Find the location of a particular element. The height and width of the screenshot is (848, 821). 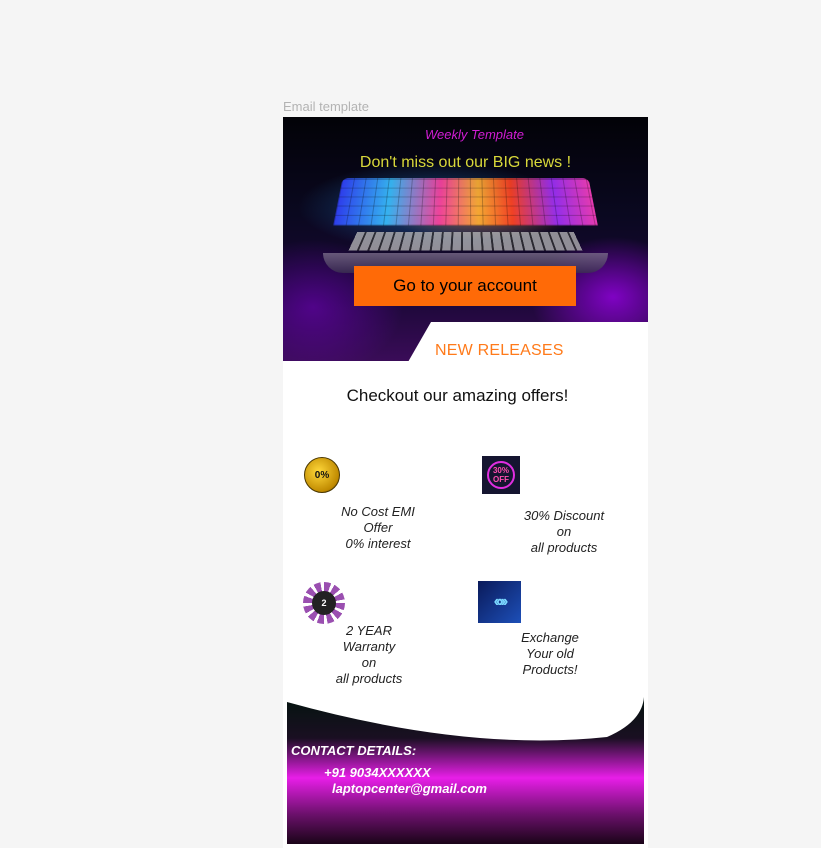

offer-discount-text: 30% Discount on all products is located at coordinates (564, 531).